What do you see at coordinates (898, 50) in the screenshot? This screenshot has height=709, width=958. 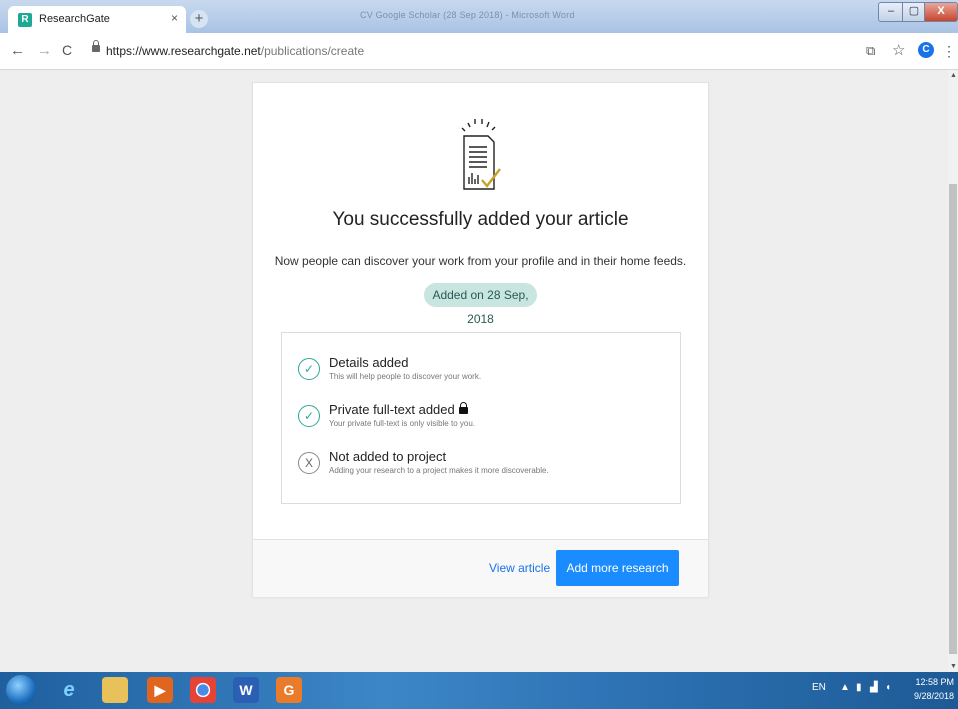 I see `bookmark-star-icon: ☆` at bounding box center [898, 50].